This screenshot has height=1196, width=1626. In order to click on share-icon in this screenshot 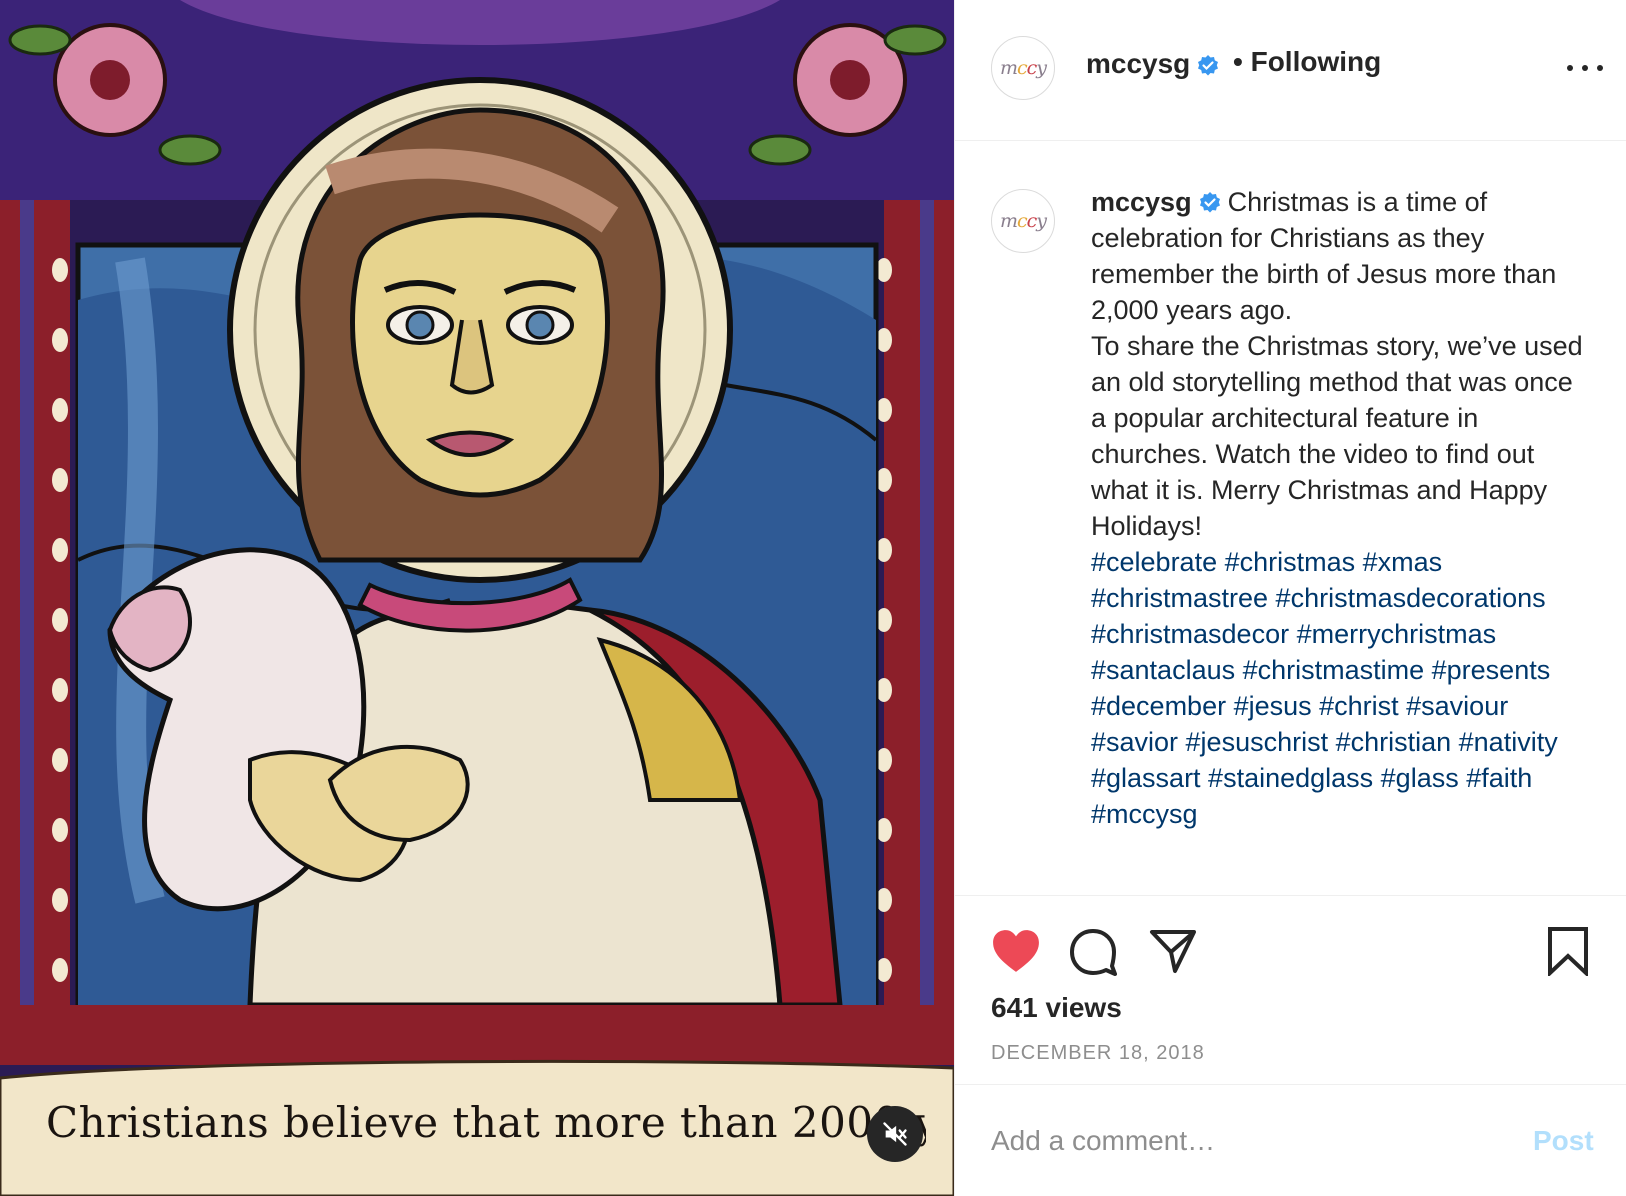, I will do `click(1173, 951)`.